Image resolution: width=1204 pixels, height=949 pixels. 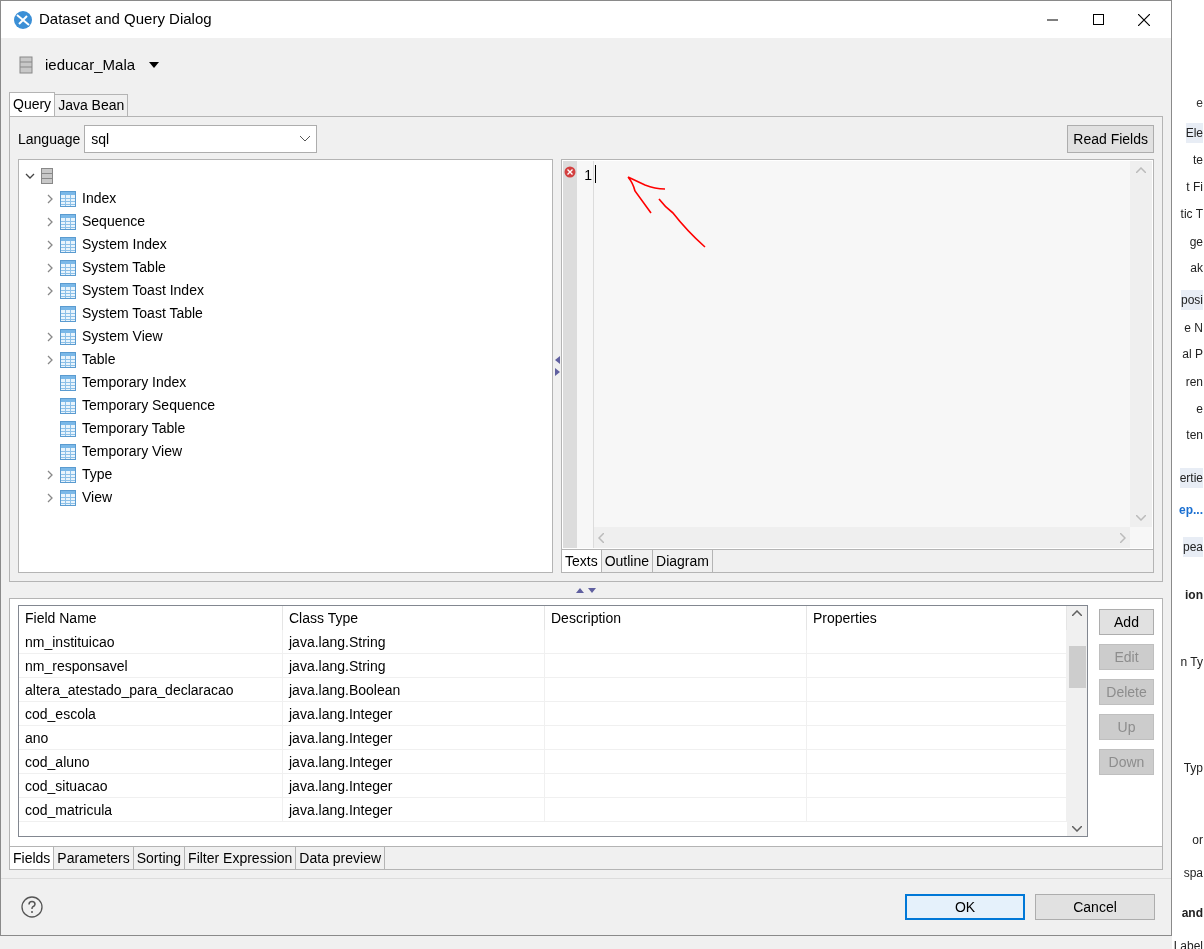 I want to click on tree-item: System Toast Index, so click(x=143, y=290).